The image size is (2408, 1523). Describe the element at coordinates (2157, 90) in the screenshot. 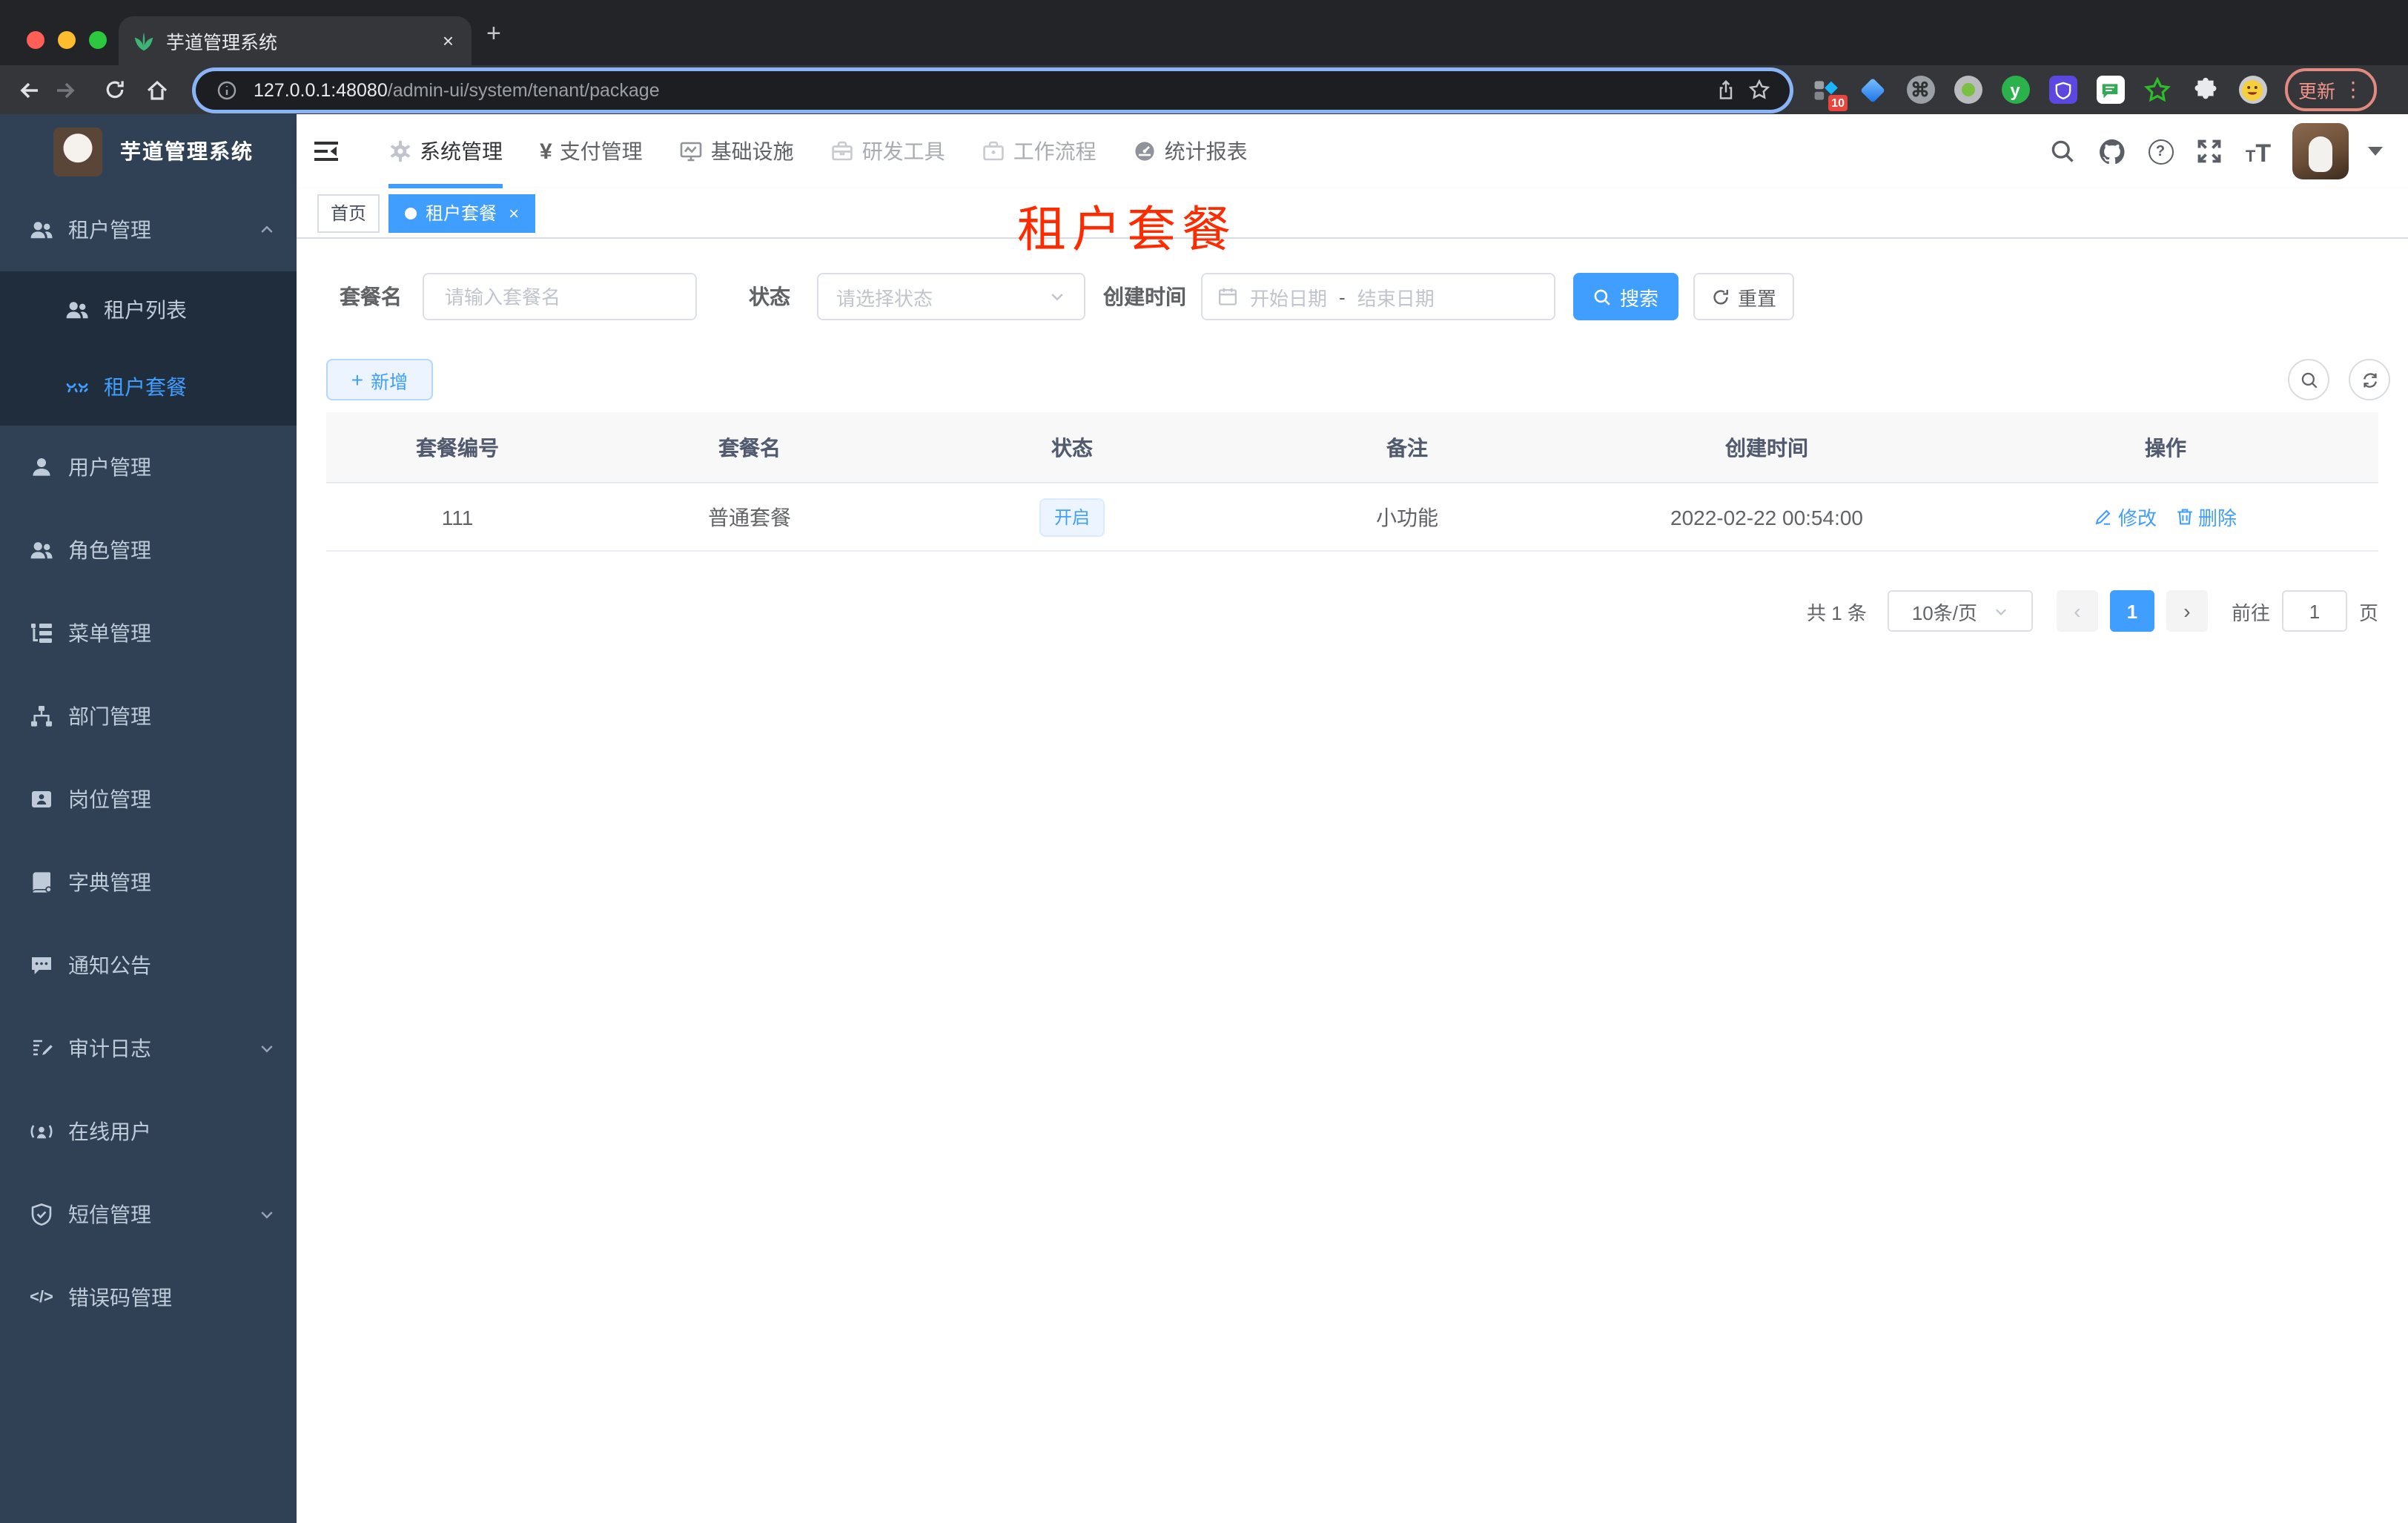

I see `star-extension-icon` at that location.